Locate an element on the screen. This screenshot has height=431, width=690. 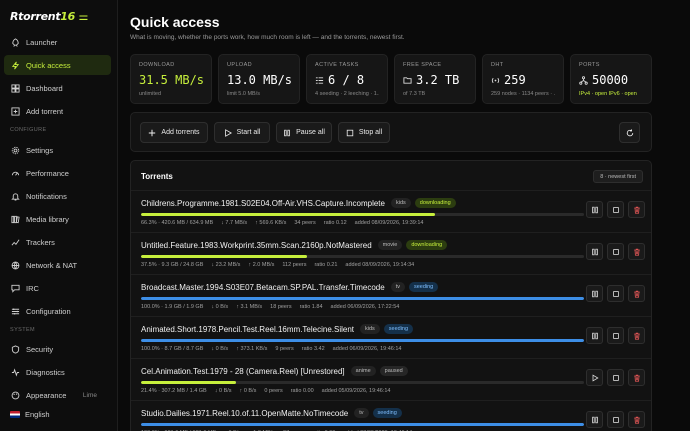
sidebar-item-dashboard: Dashboard is located at coordinates (57, 88).